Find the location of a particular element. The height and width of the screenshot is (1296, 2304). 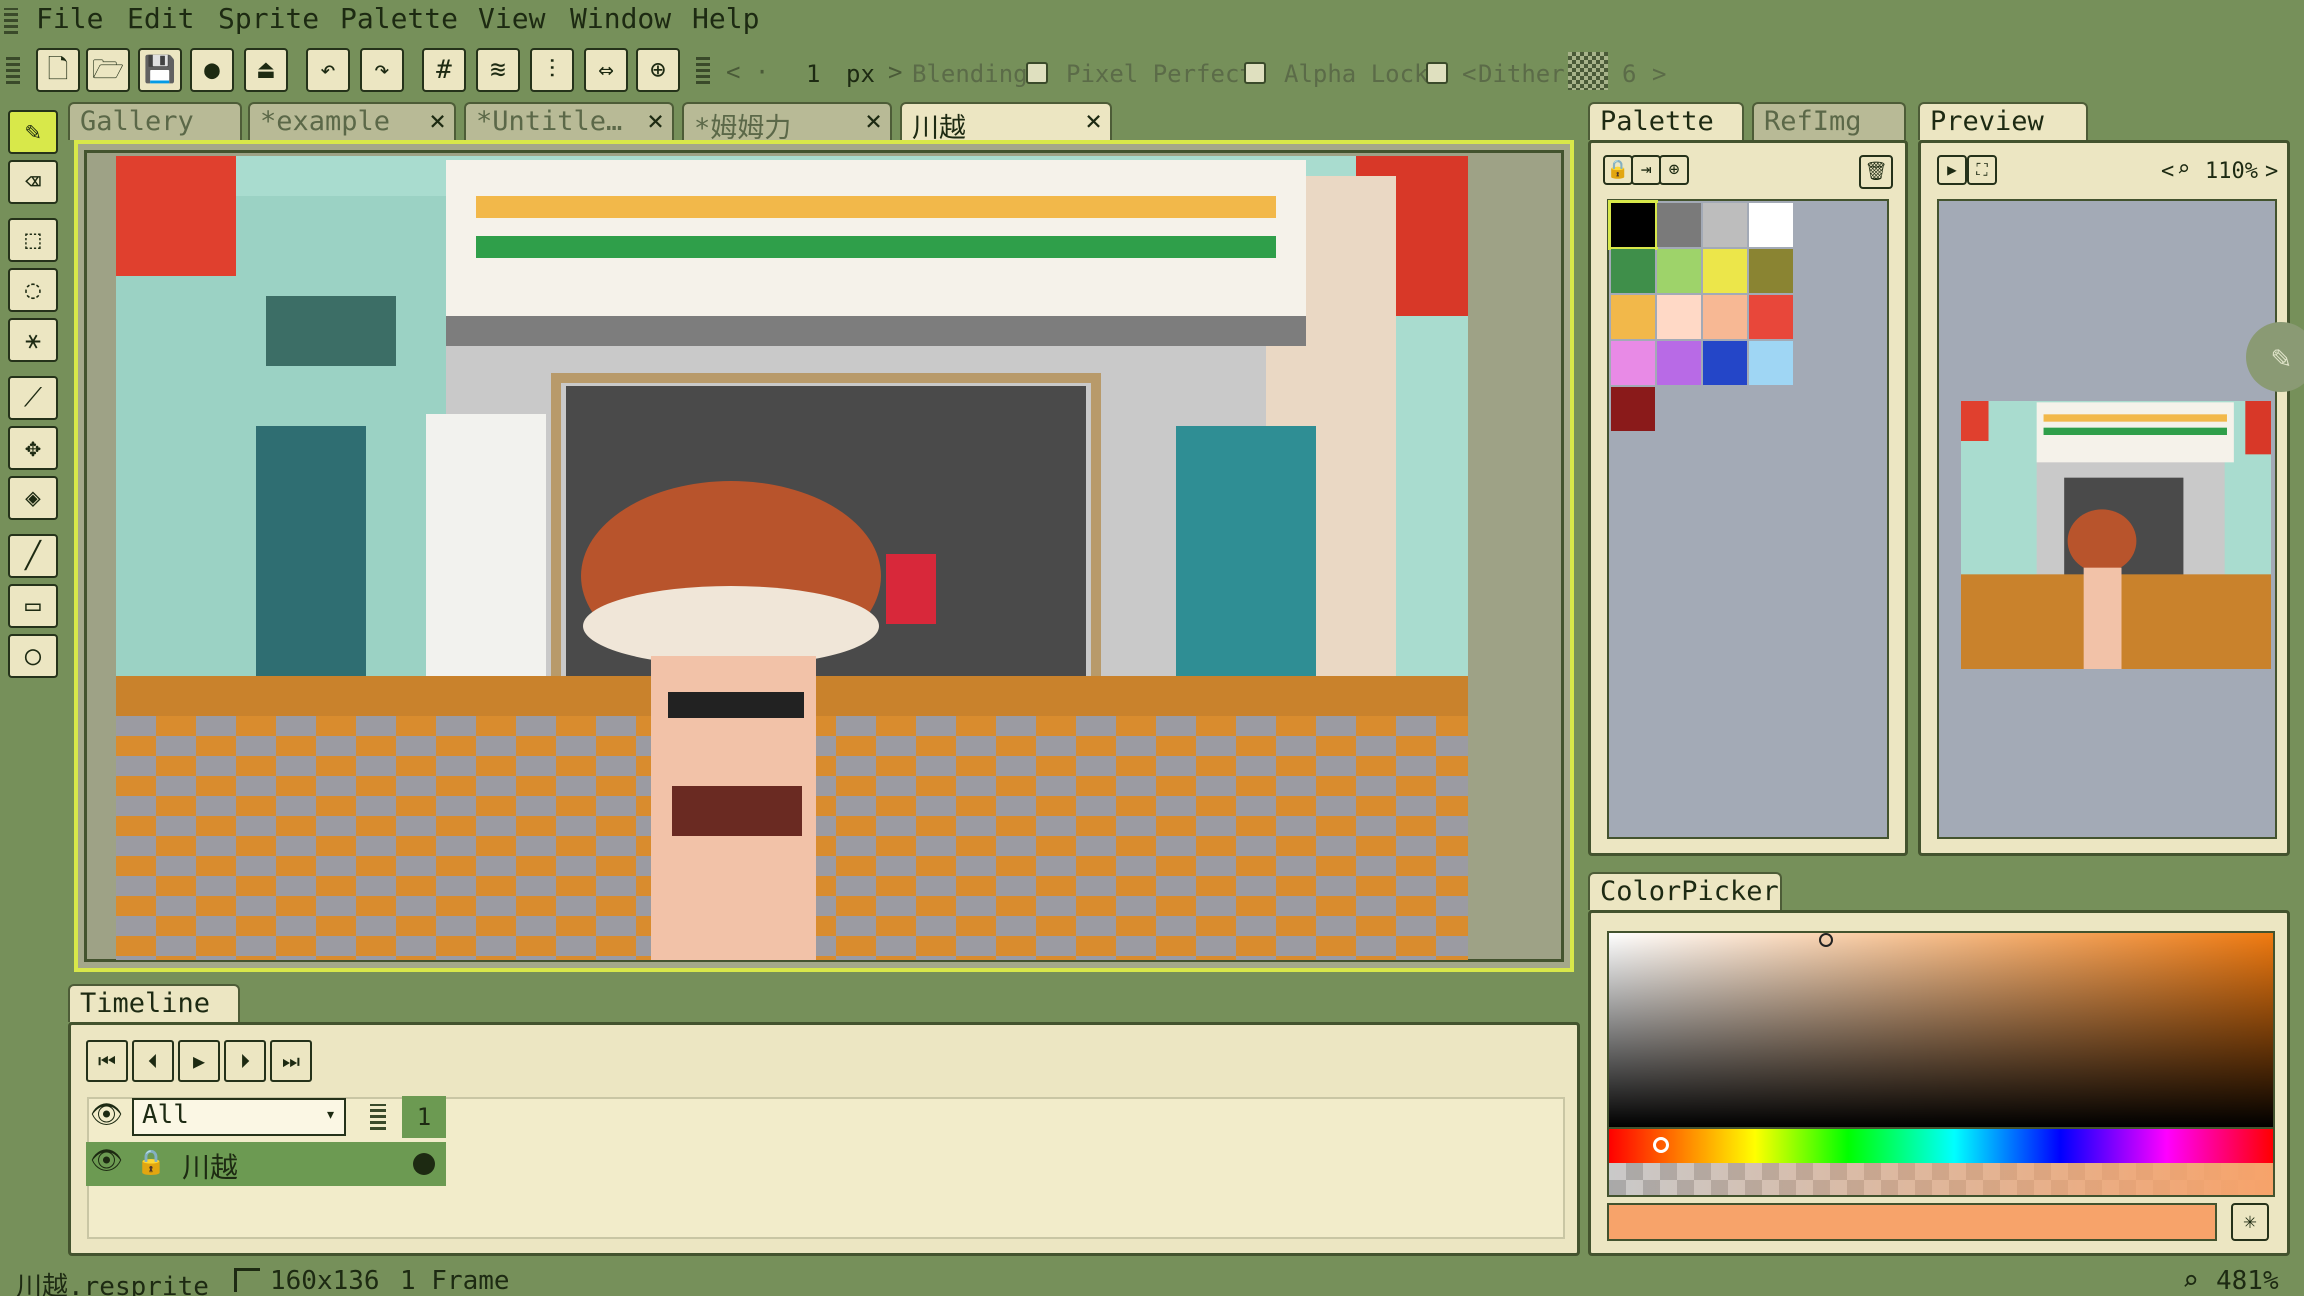

magic-wand-icon: ⚹ is located at coordinates (33, 340).